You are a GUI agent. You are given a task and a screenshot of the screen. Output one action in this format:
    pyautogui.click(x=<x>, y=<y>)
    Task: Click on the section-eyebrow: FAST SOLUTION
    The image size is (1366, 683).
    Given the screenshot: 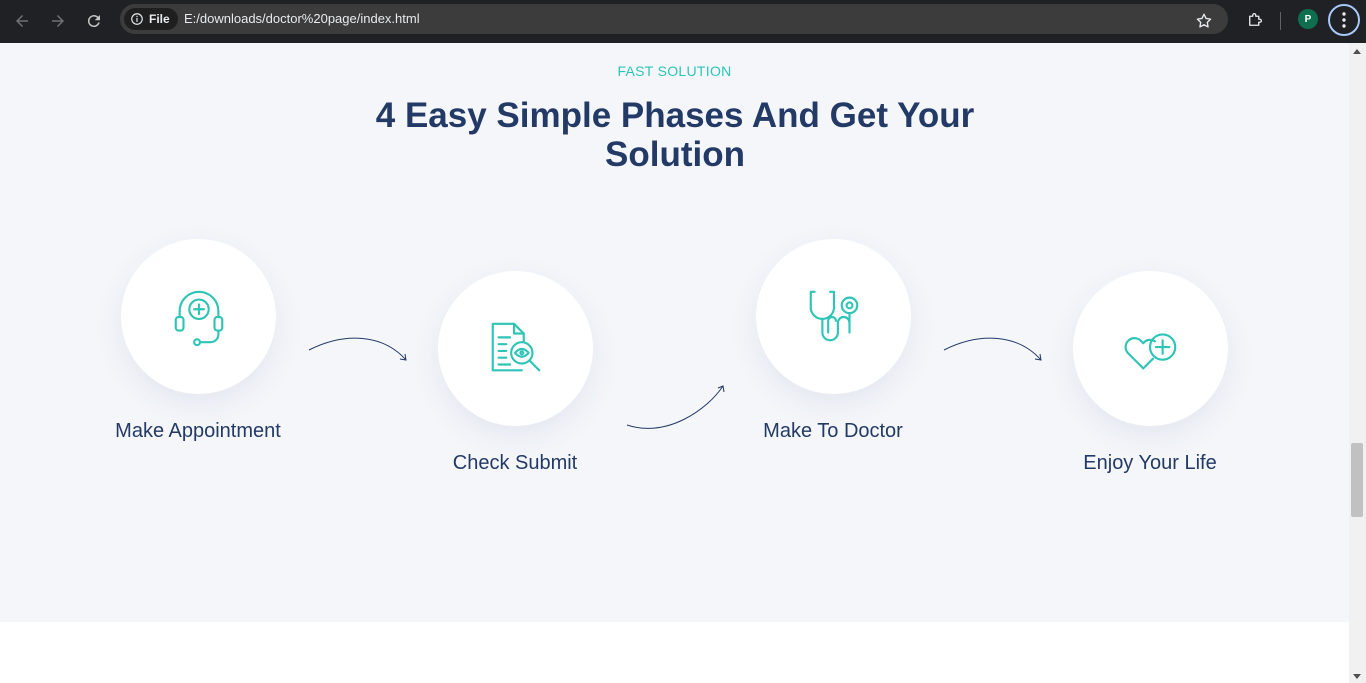 What is the action you would take?
    pyautogui.click(x=674, y=71)
    